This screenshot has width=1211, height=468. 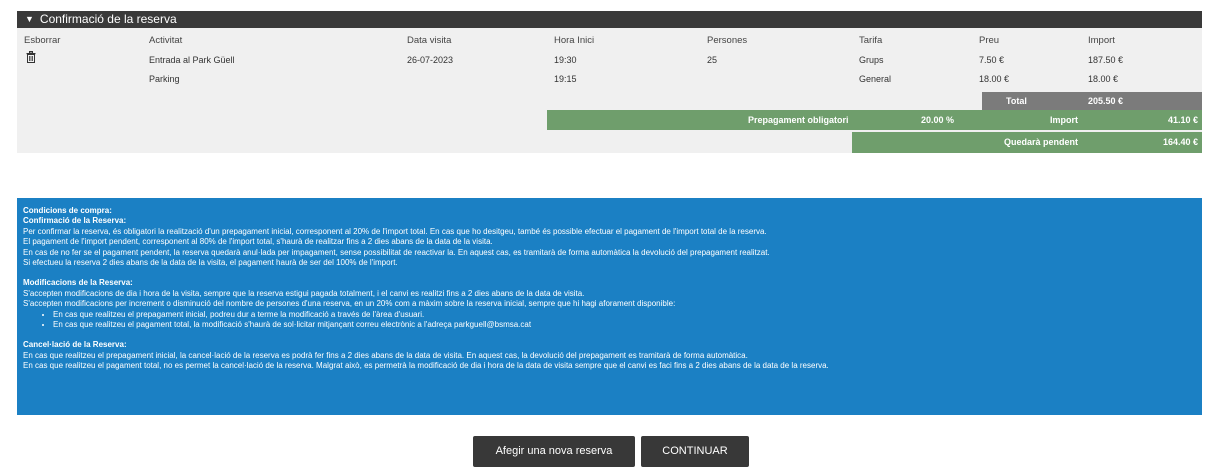 What do you see at coordinates (565, 79) in the screenshot?
I see `row2-time: 19:15` at bounding box center [565, 79].